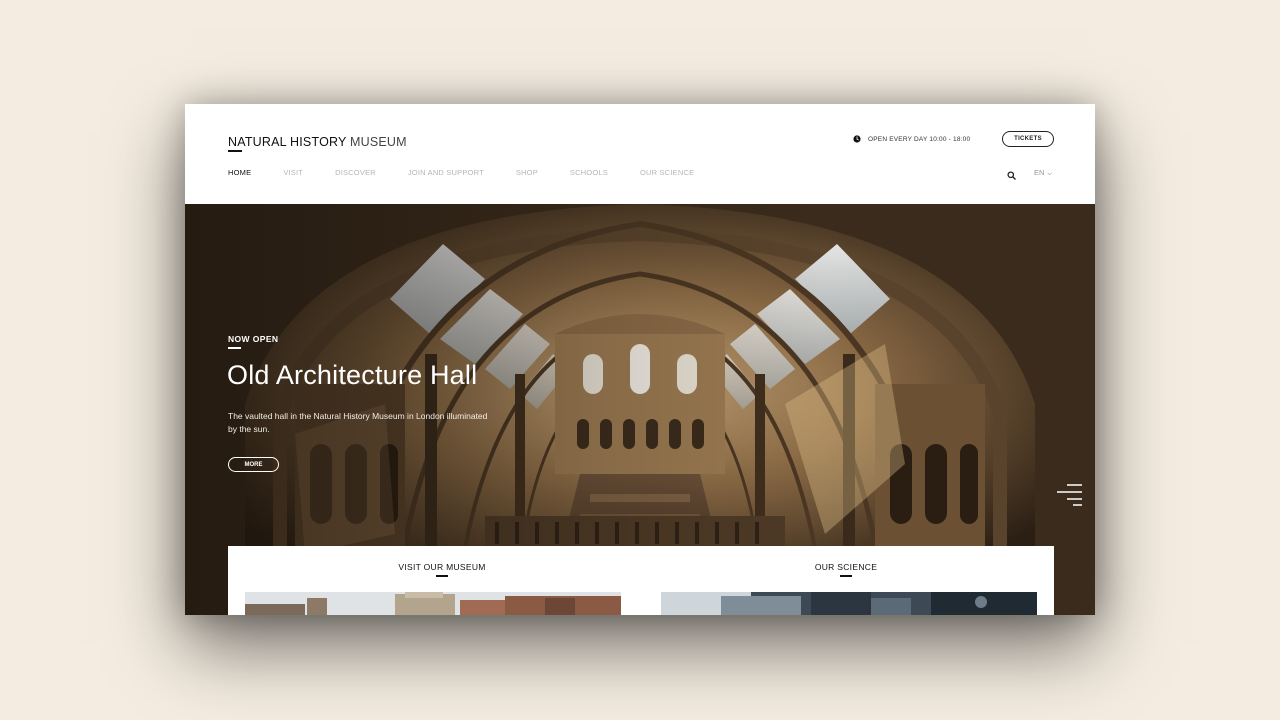 The image size is (1280, 720). I want to click on menu-icon, so click(1069, 495).